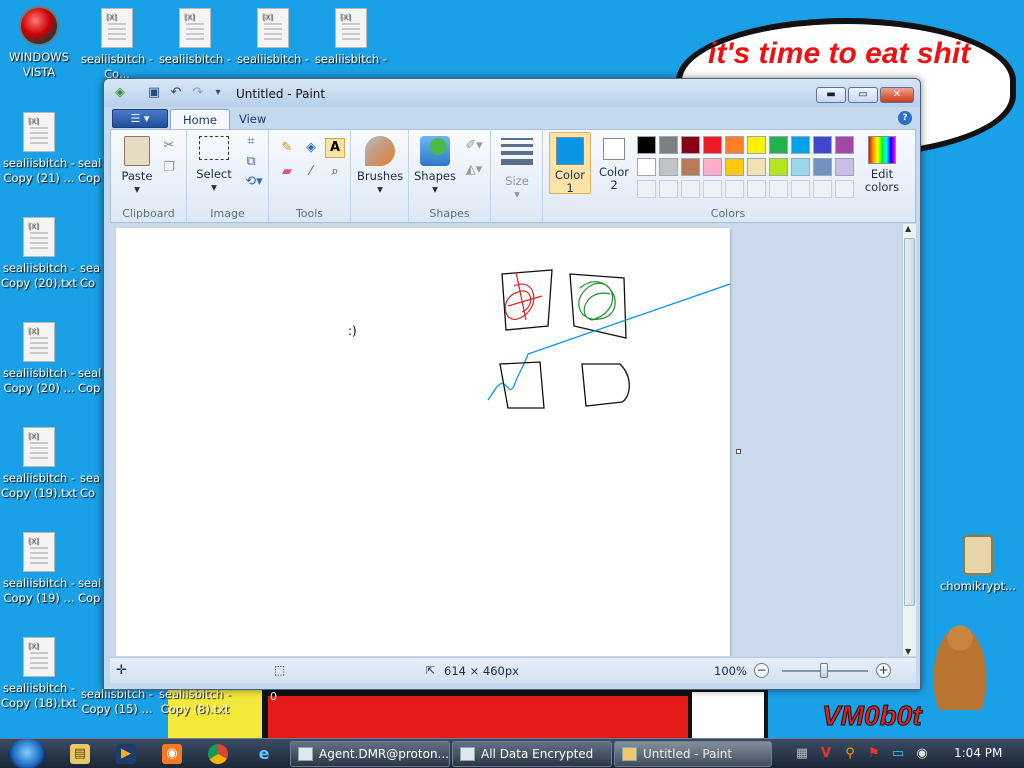 This screenshot has width=1024, height=768. I want to click on title-bar: ◈ ▣ ↶ ↷ ▾ Untitled - Paint ▬ ▭ ✕, so click(512, 93).